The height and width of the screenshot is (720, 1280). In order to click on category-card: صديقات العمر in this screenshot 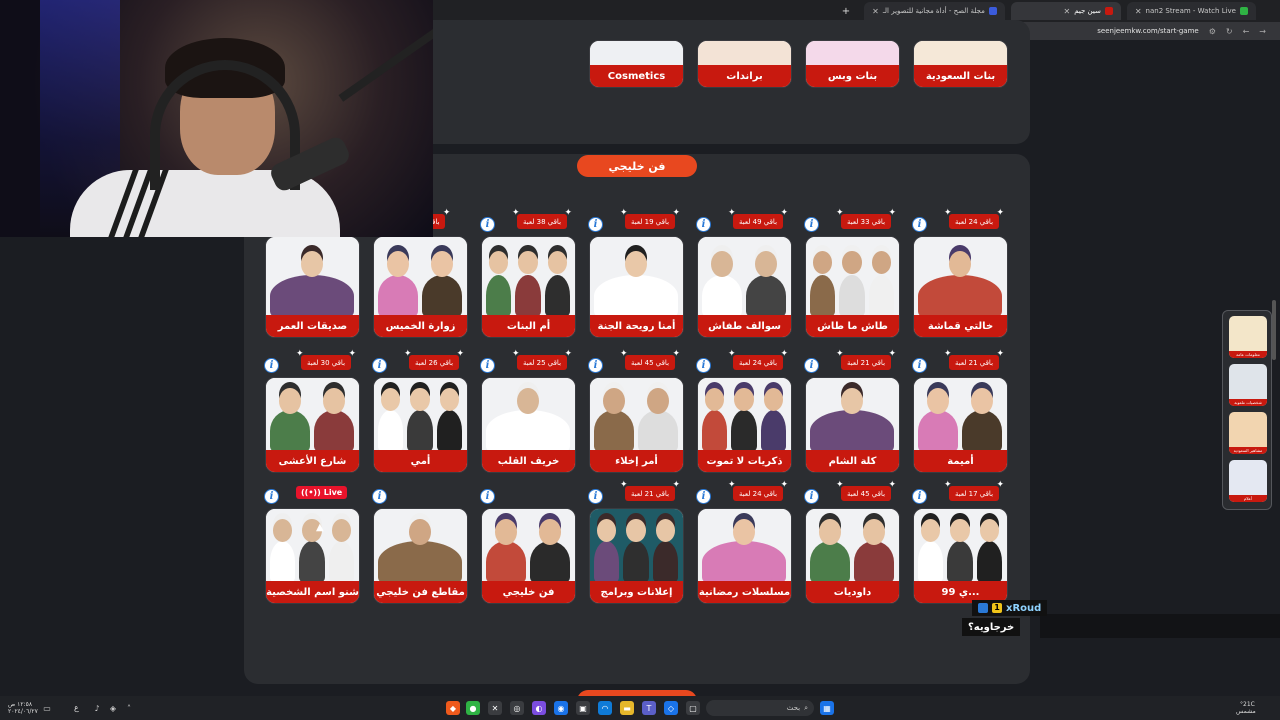, I will do `click(312, 287)`.